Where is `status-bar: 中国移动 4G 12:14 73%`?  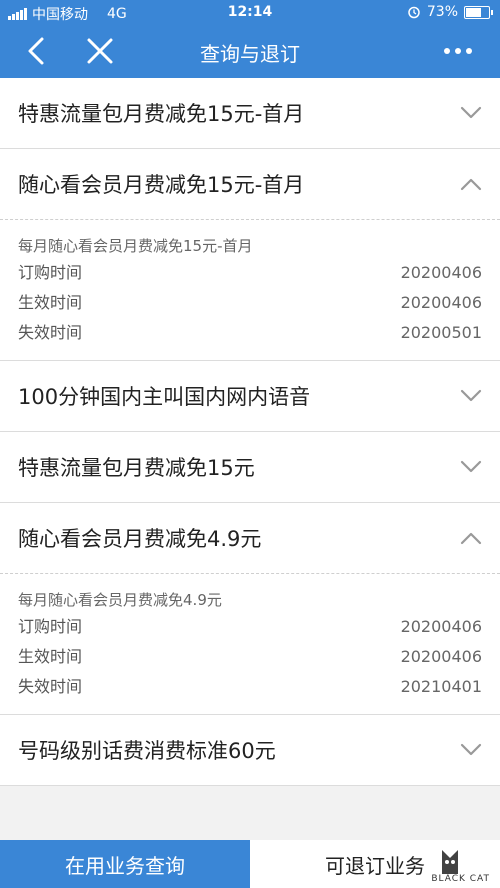
status-bar: 中国移动 4G 12:14 73% is located at coordinates (250, 12).